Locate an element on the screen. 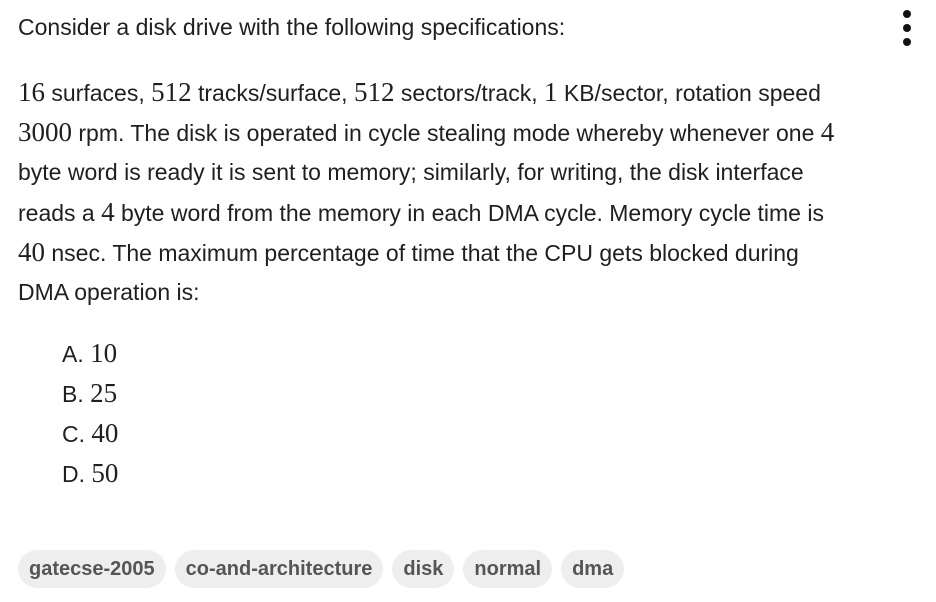  question-text: sectors/track, is located at coordinates (469, 93).